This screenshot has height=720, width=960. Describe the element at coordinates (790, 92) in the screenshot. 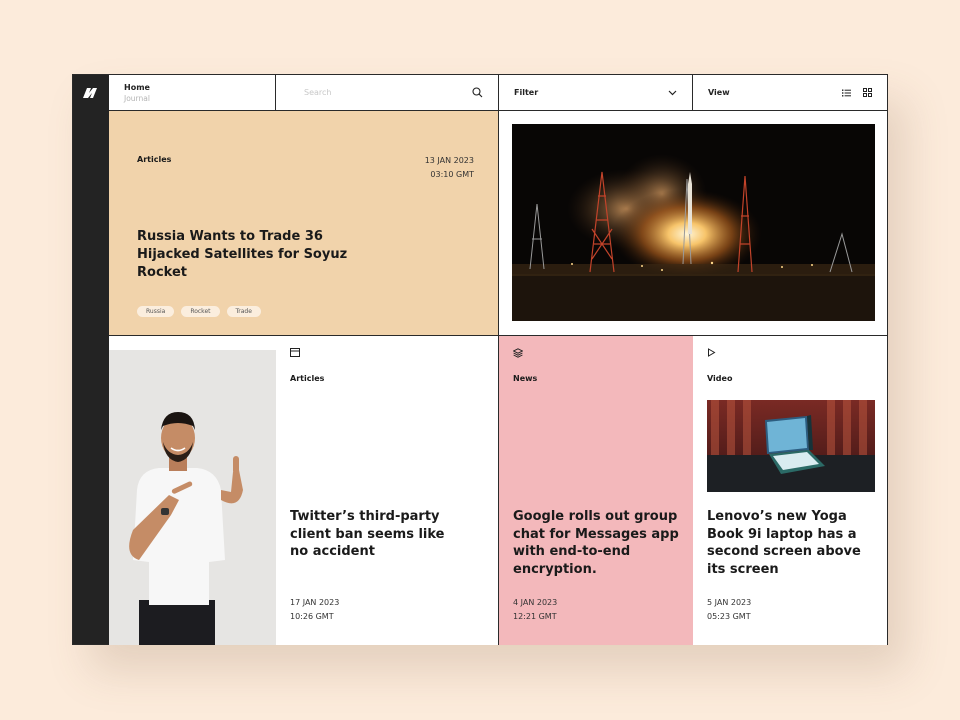

I see `view-switcher: View` at that location.